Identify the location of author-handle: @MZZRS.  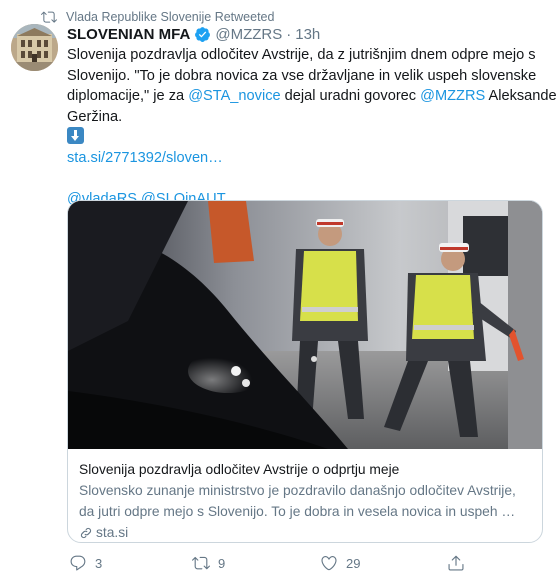
(248, 34).